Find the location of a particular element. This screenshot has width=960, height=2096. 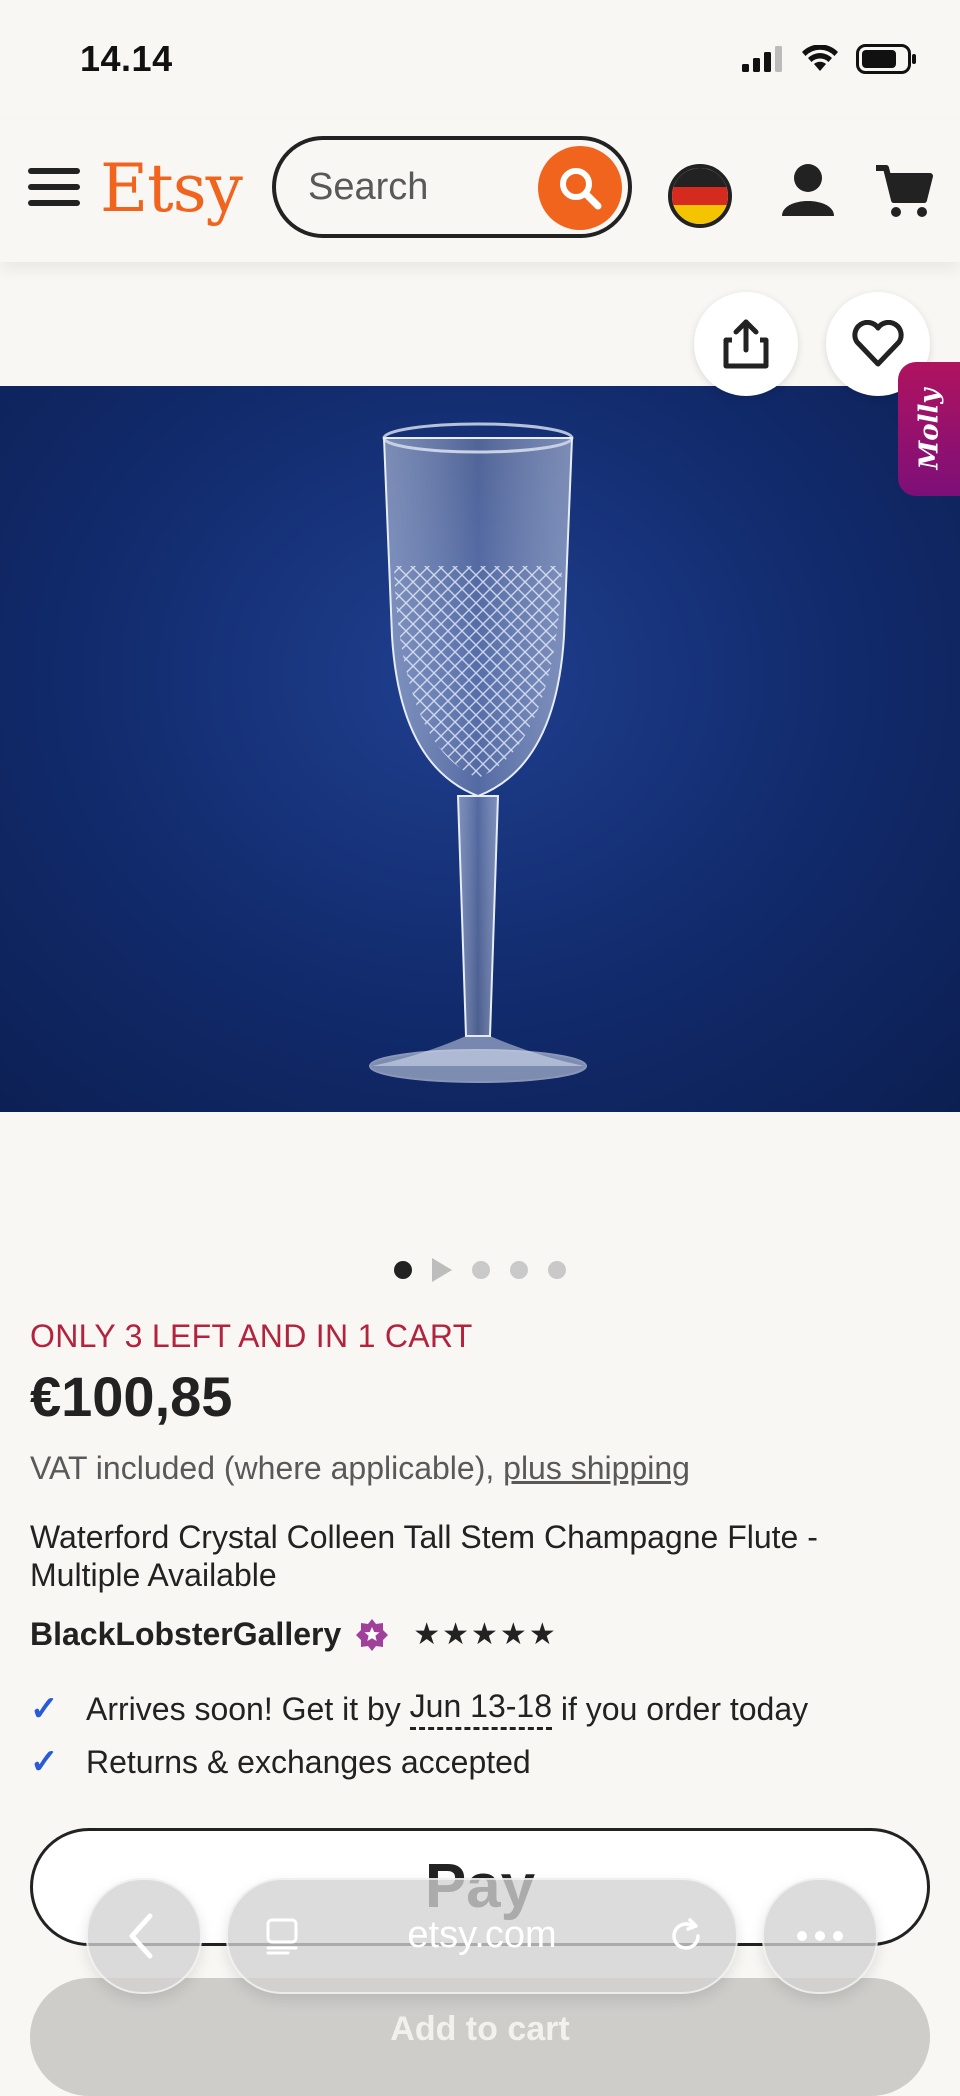

back-button is located at coordinates (144, 1936).